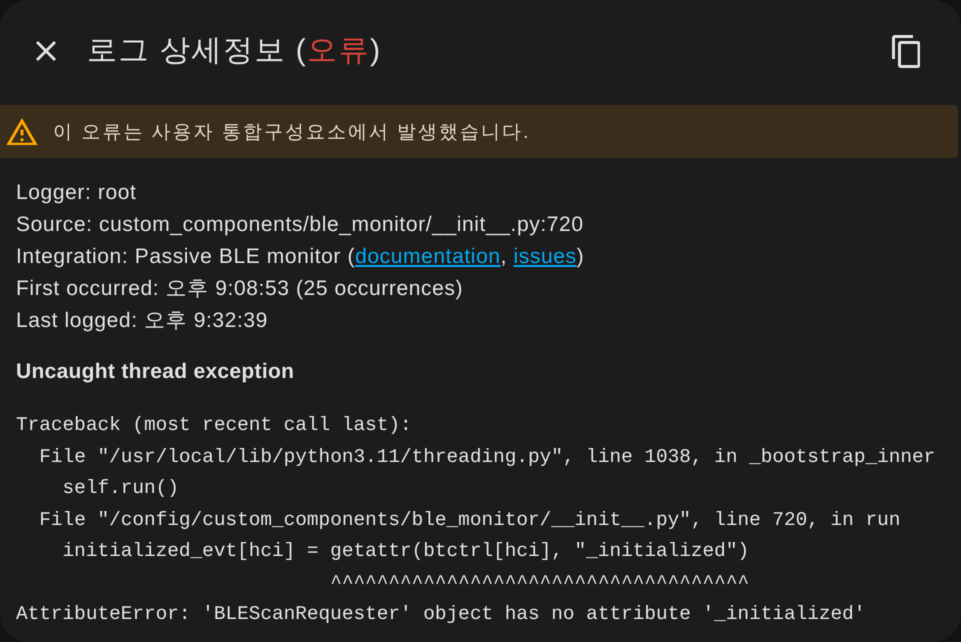 Image resolution: width=961 pixels, height=642 pixels. Describe the element at coordinates (46, 51) in the screenshot. I see `close-icon` at that location.